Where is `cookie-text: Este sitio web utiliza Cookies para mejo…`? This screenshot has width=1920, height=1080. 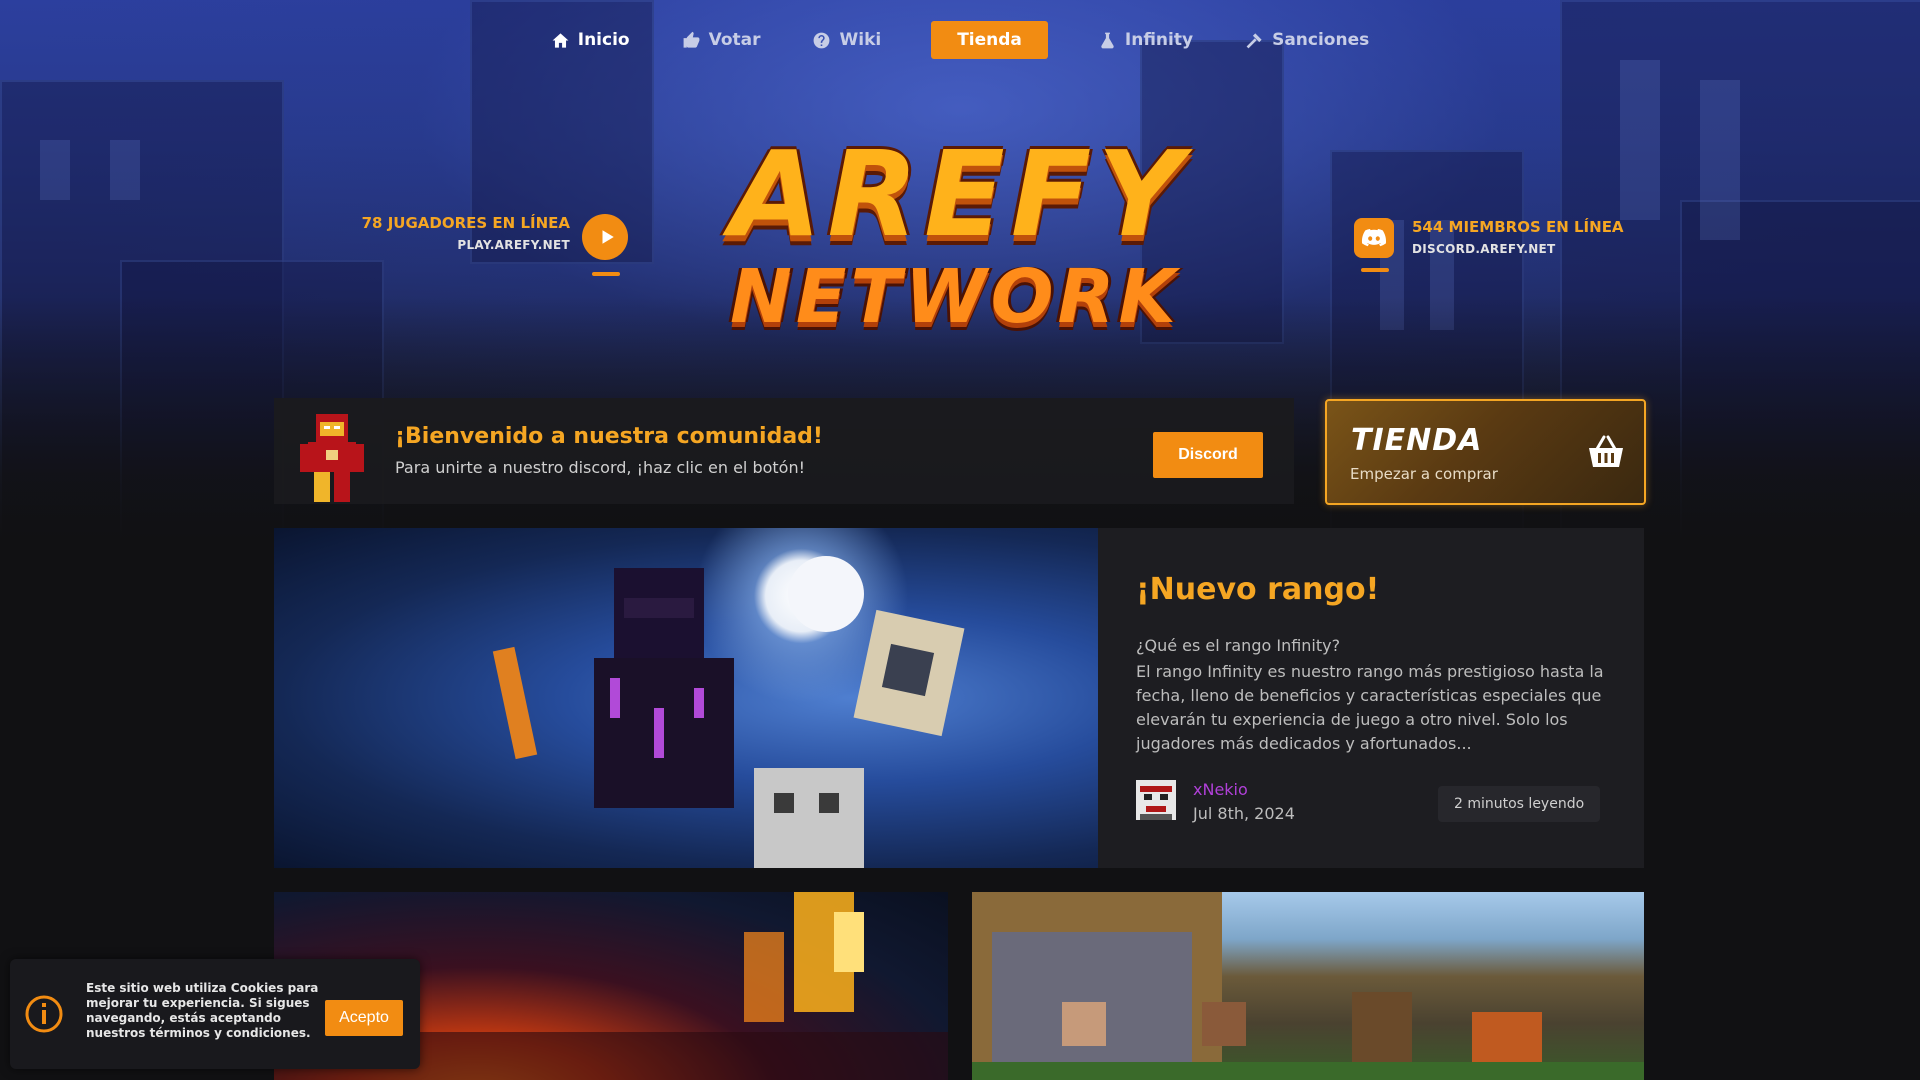 cookie-text: Este sitio web utiliza Cookies para mejo… is located at coordinates (202, 1010).